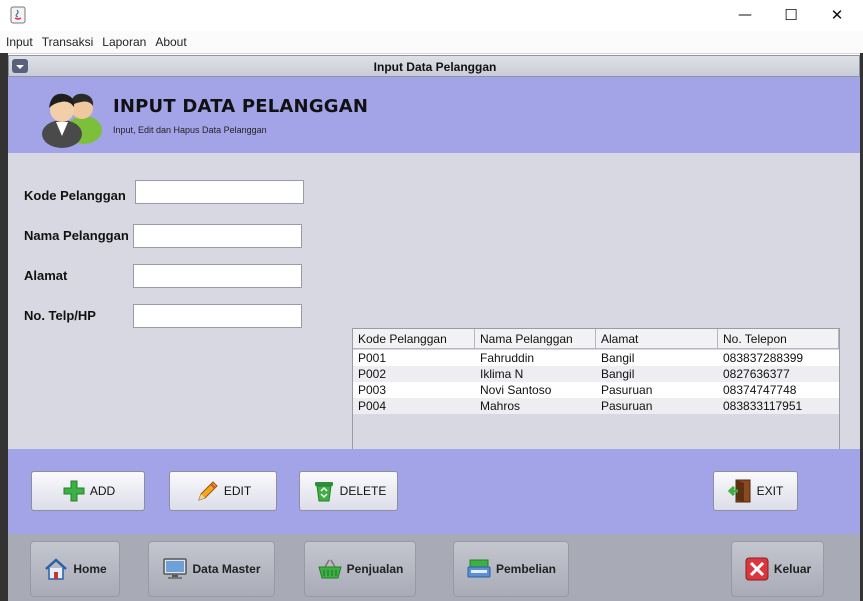  What do you see at coordinates (124, 42) in the screenshot?
I see `menu-laporan: Laporan` at bounding box center [124, 42].